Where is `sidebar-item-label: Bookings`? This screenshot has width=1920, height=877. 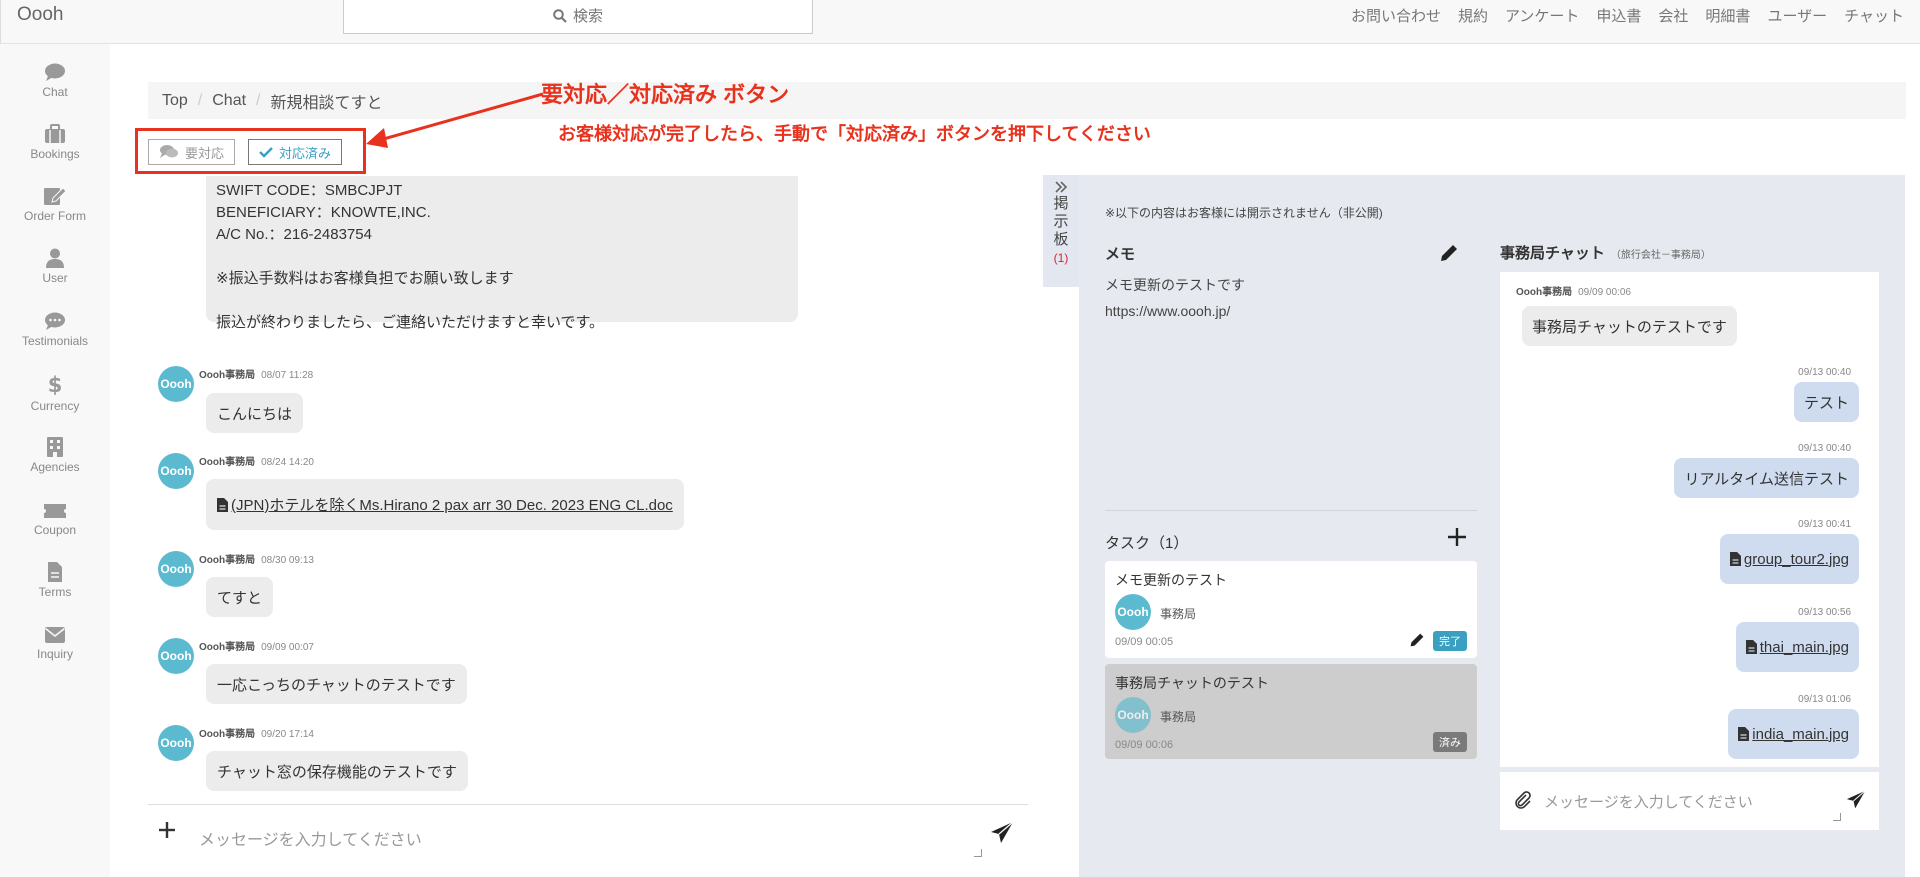 sidebar-item-label: Bookings is located at coordinates (55, 154).